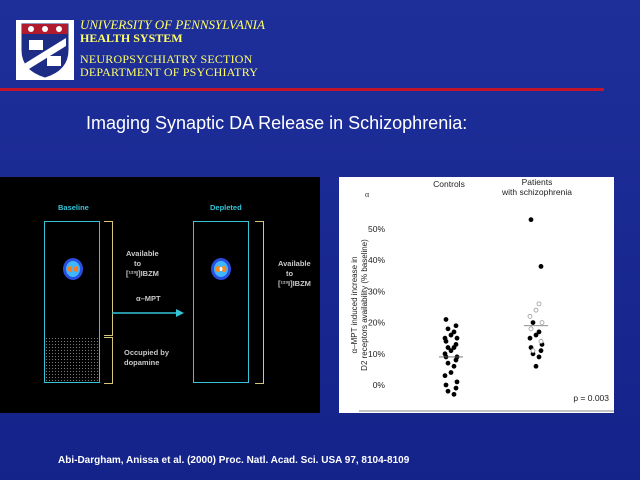 Image resolution: width=640 pixels, height=480 pixels. Describe the element at coordinates (449, 184) in the screenshot. I see `controls-group-label: Controls` at that location.